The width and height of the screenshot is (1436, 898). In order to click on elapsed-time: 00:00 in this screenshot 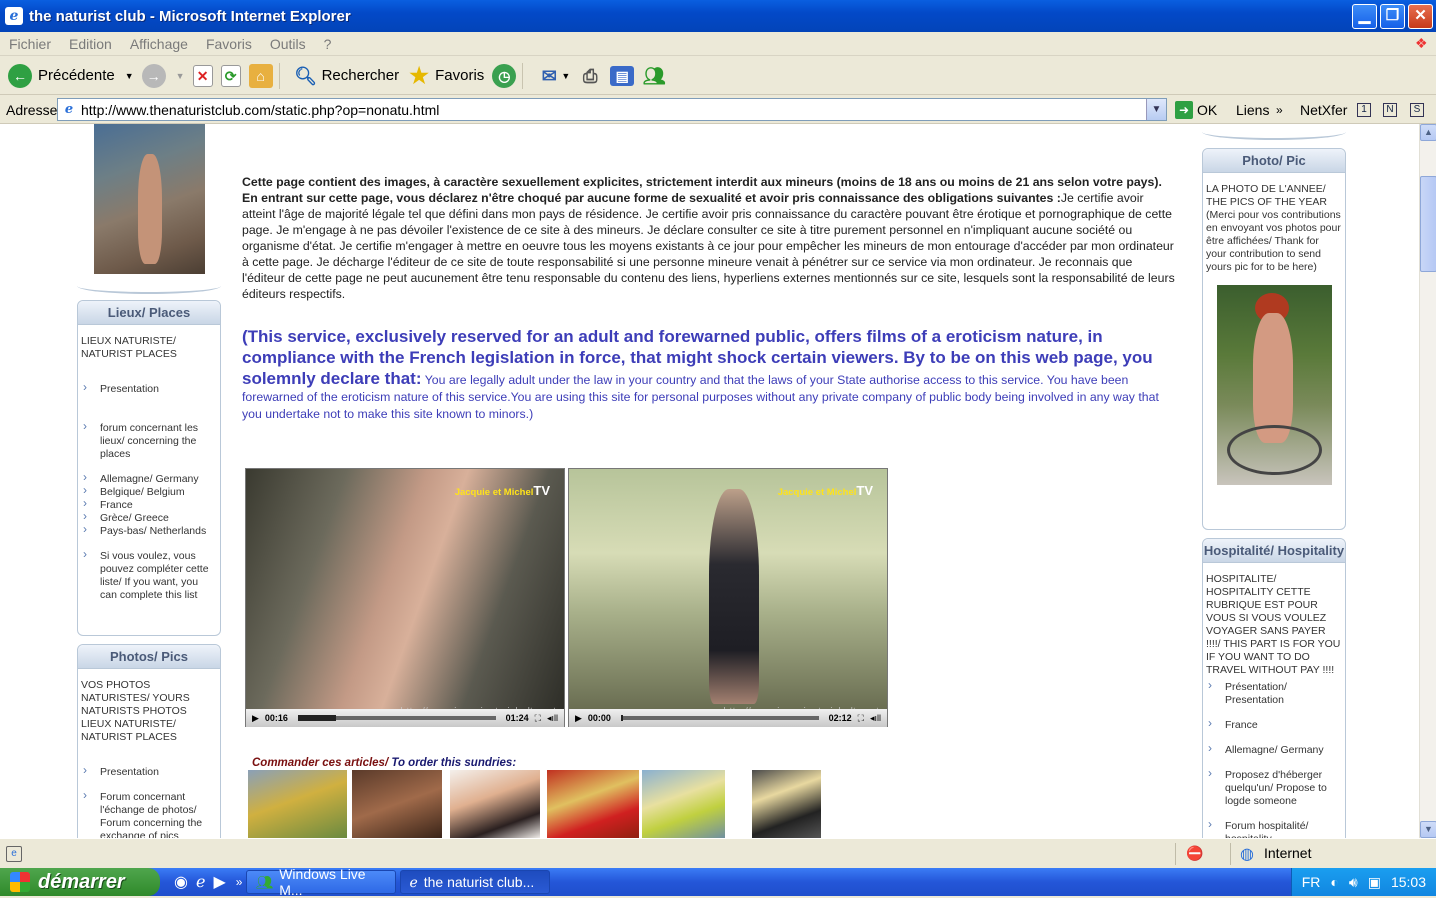, I will do `click(599, 718)`.